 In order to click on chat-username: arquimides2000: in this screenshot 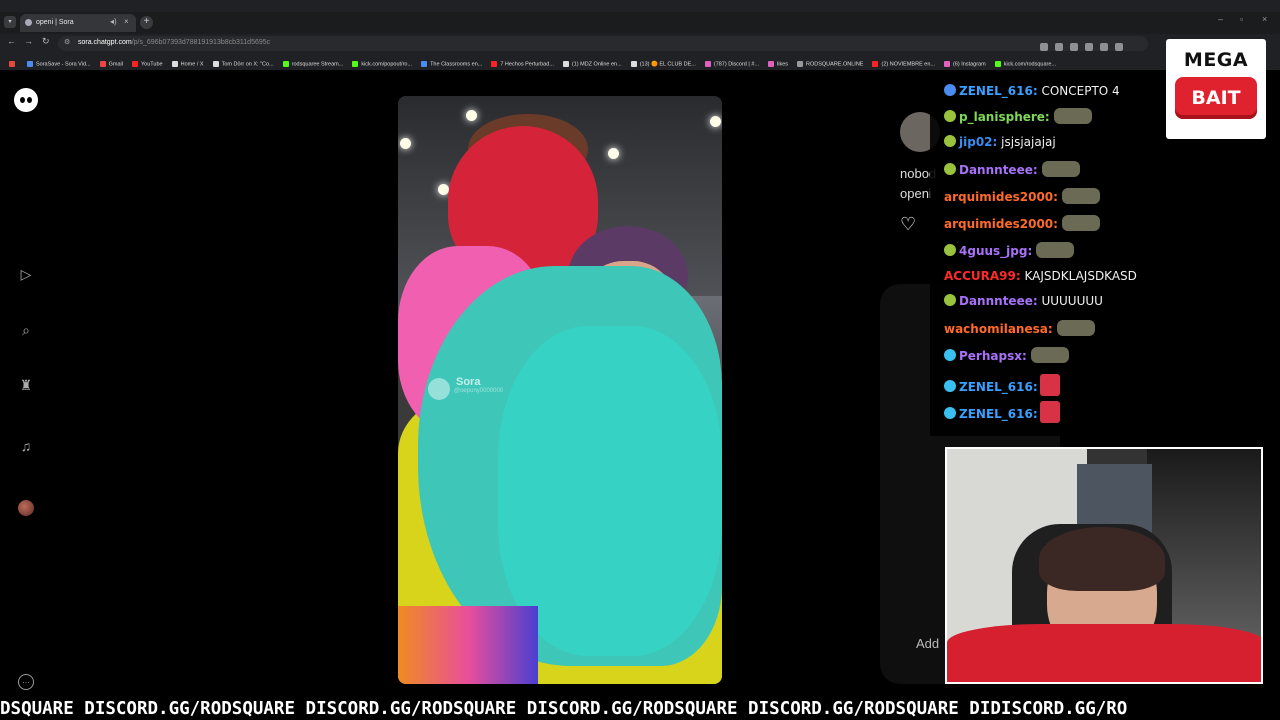, I will do `click(1001, 224)`.